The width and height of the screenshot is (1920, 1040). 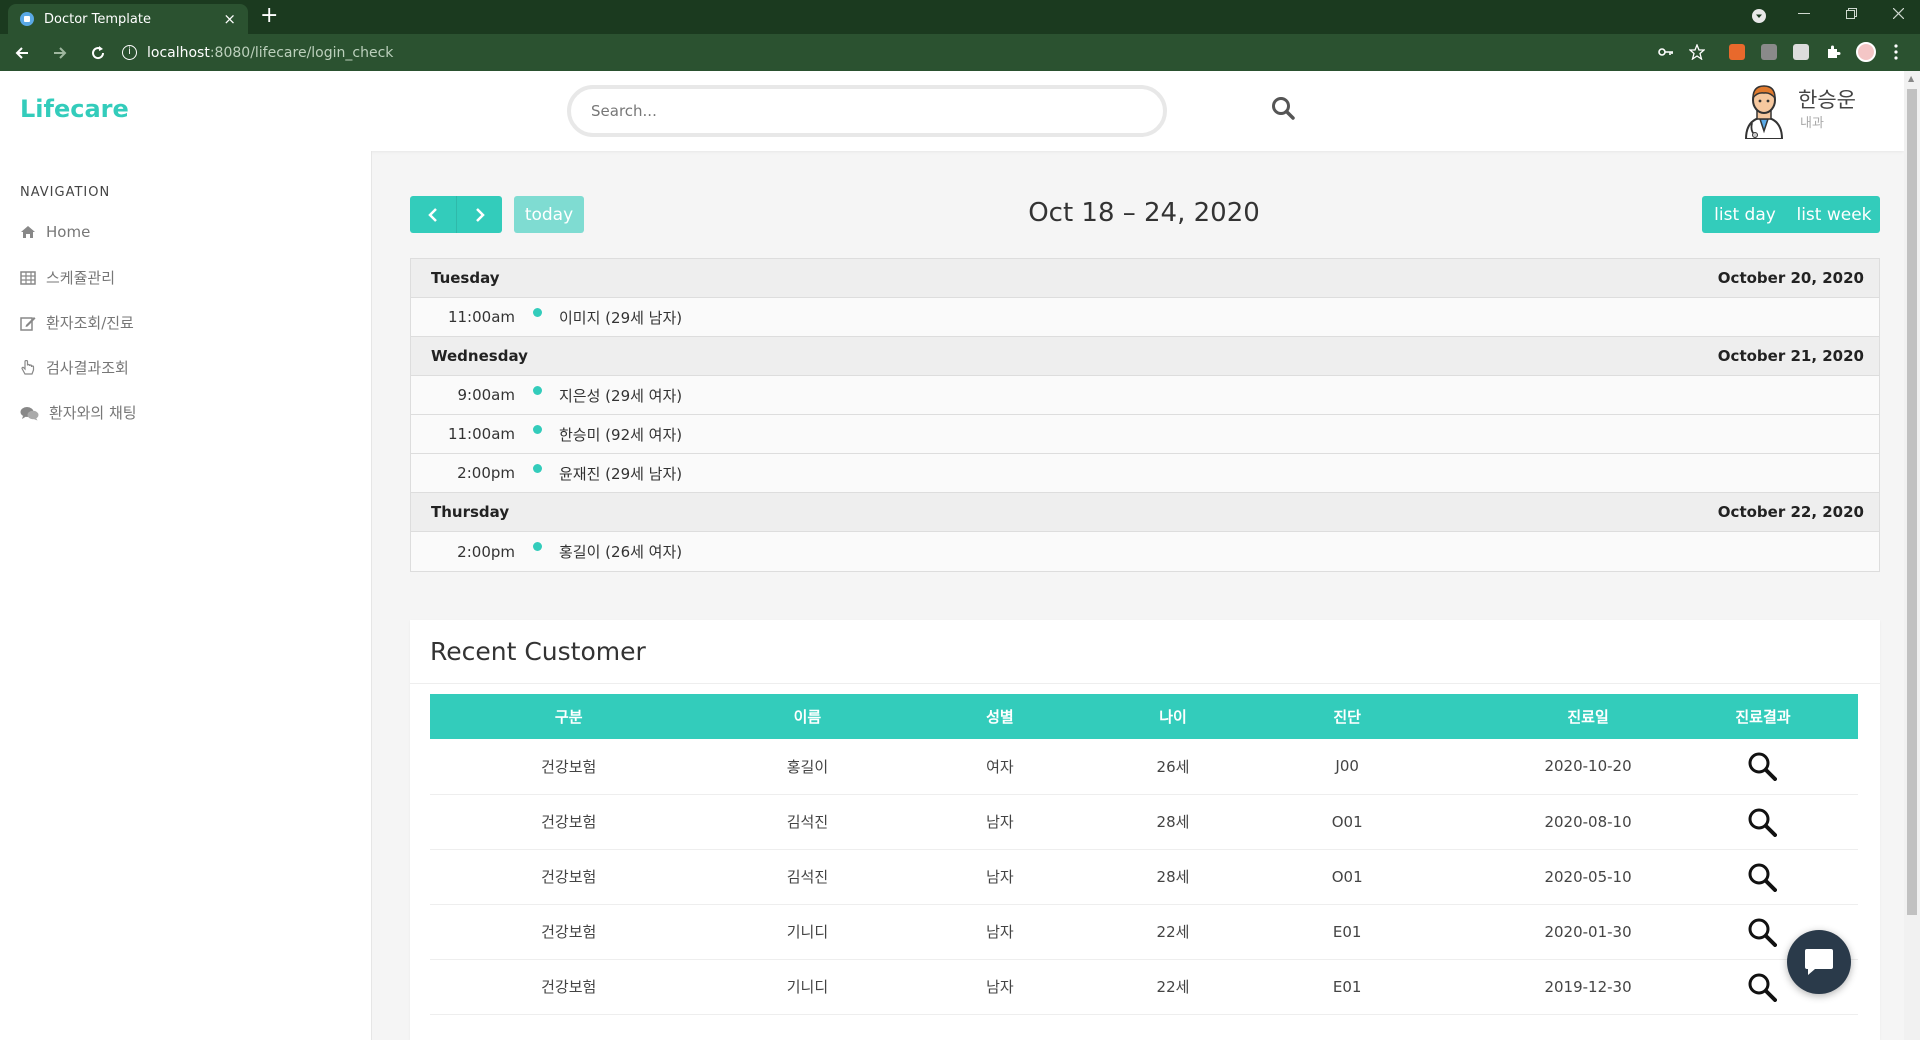 What do you see at coordinates (229, 19) in the screenshot?
I see `tab-close-button: ×` at bounding box center [229, 19].